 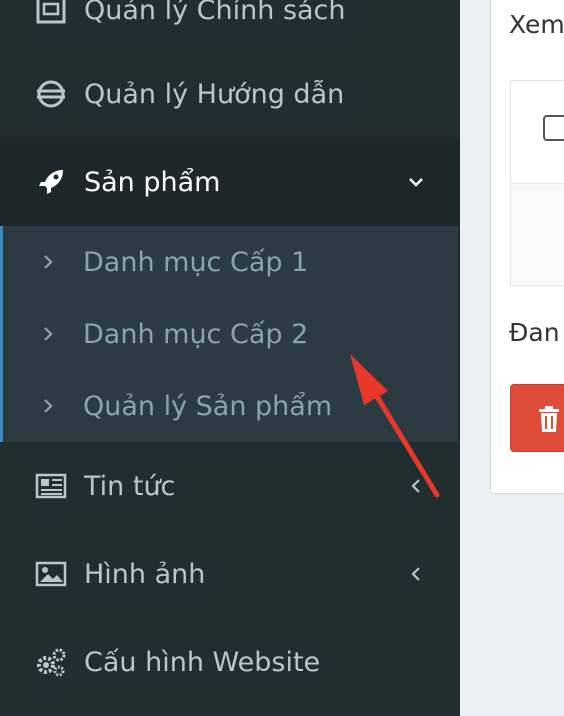 What do you see at coordinates (549, 419) in the screenshot?
I see `trash-icon` at bounding box center [549, 419].